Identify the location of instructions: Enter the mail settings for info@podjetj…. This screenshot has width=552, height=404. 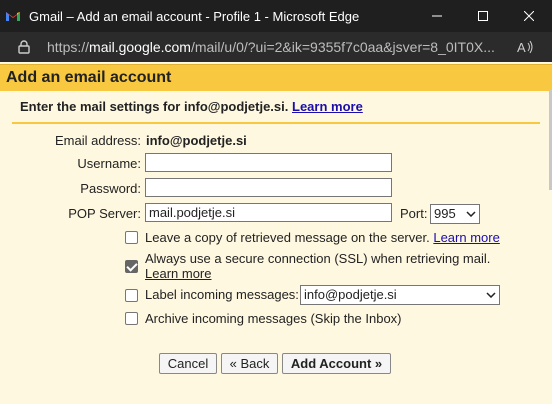
(191, 106).